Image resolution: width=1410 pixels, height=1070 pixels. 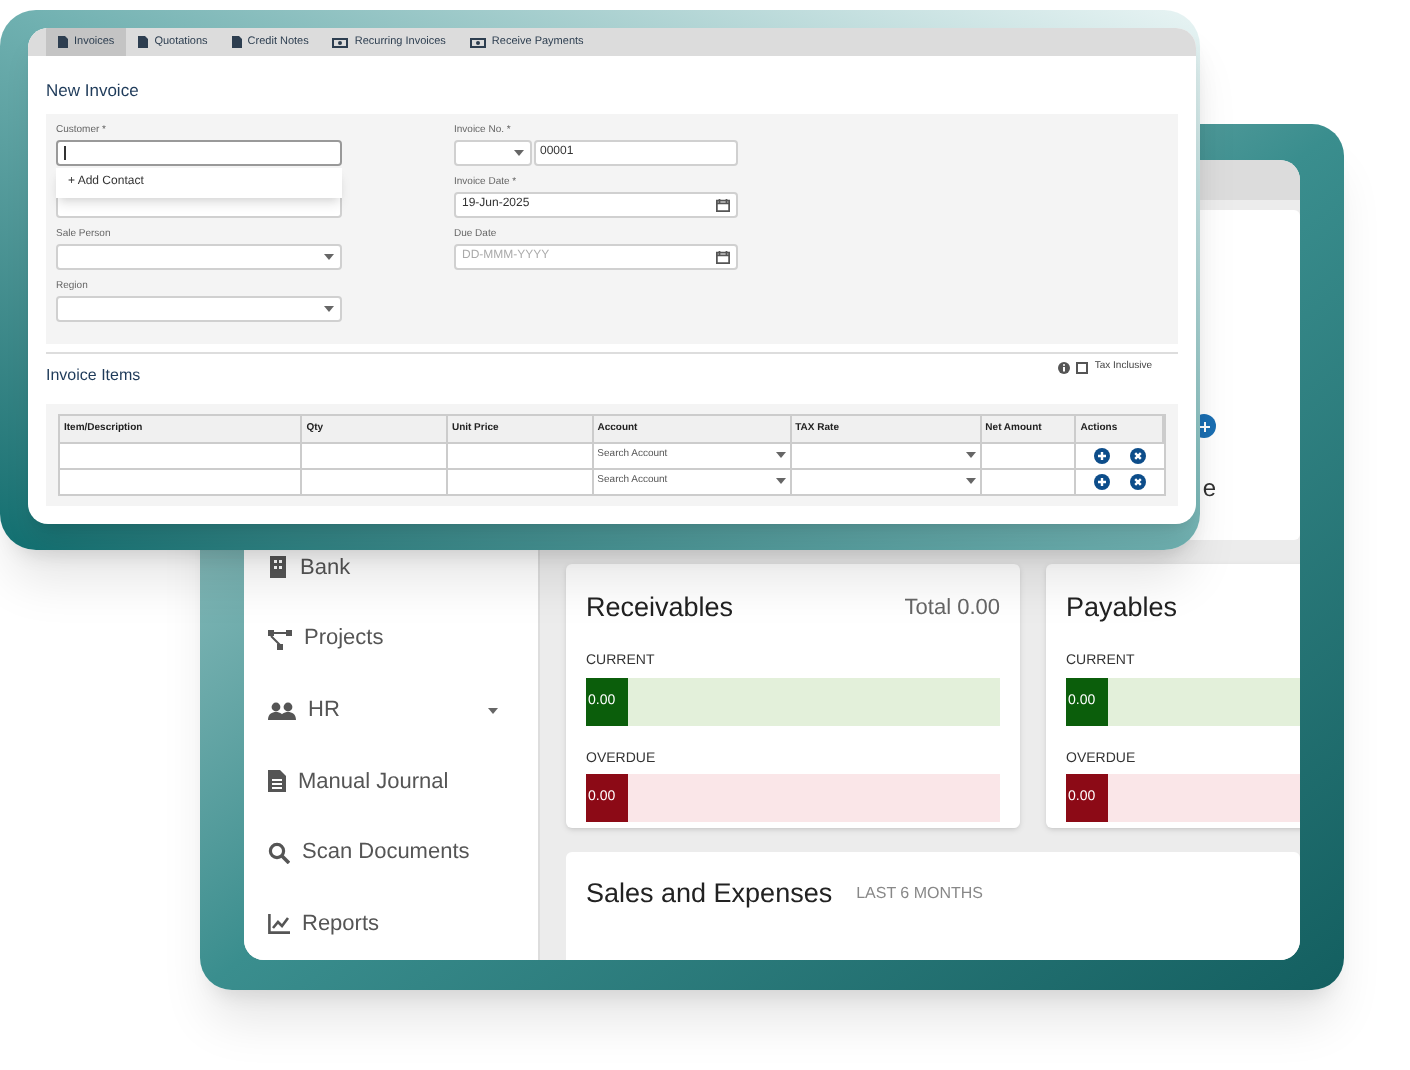 I want to click on plus-icon, so click(x=1204, y=426).